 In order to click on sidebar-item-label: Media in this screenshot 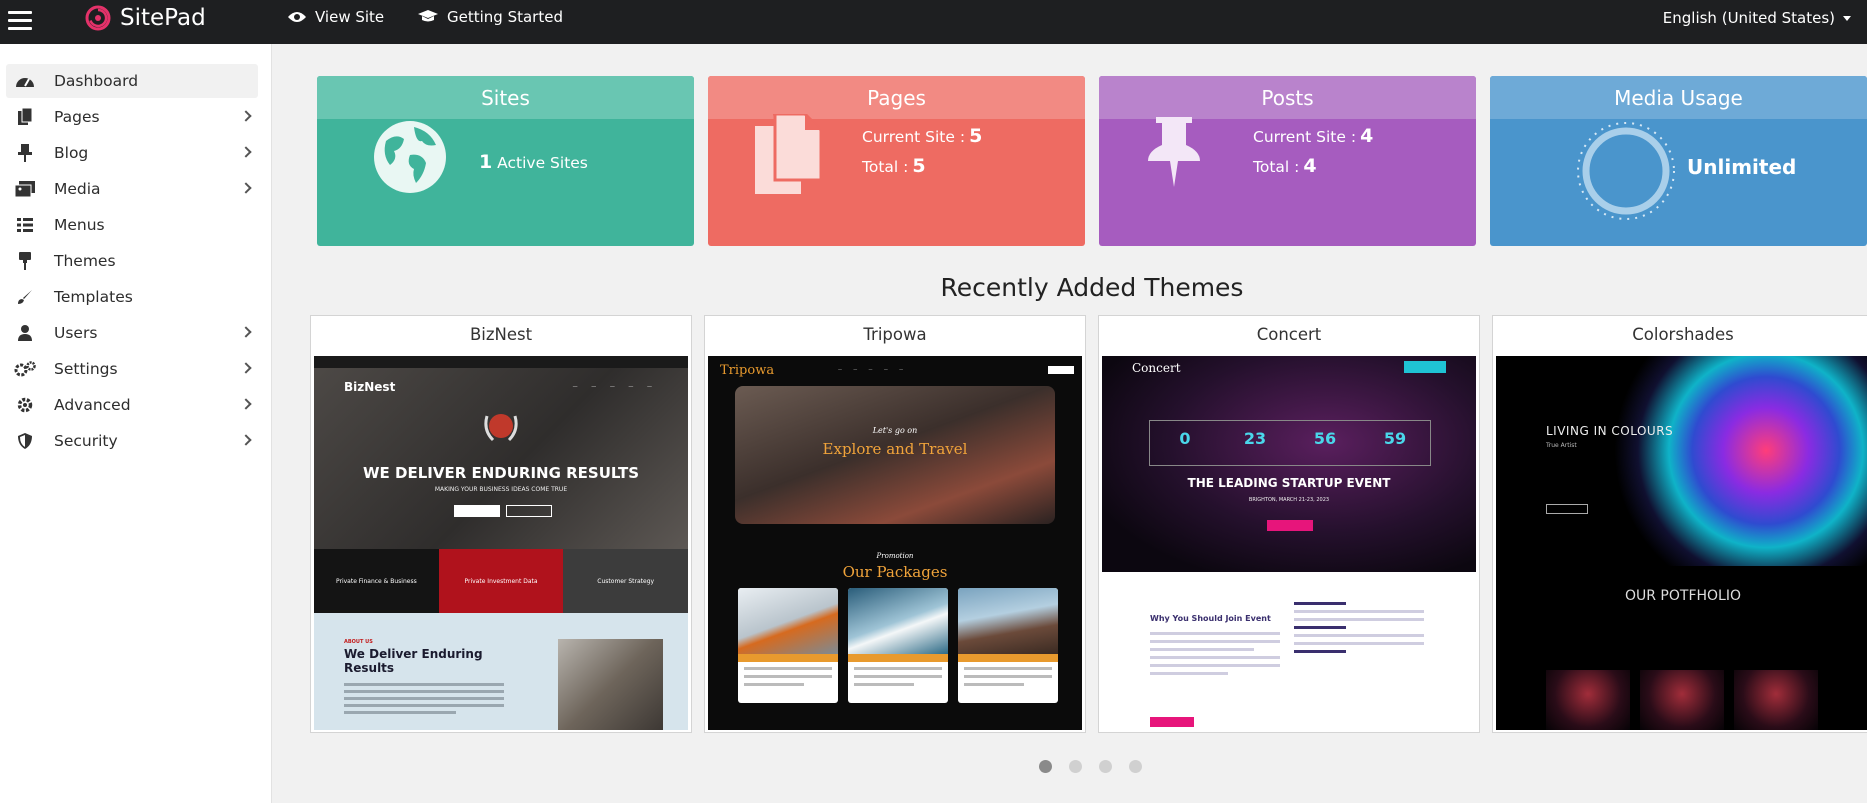, I will do `click(77, 189)`.